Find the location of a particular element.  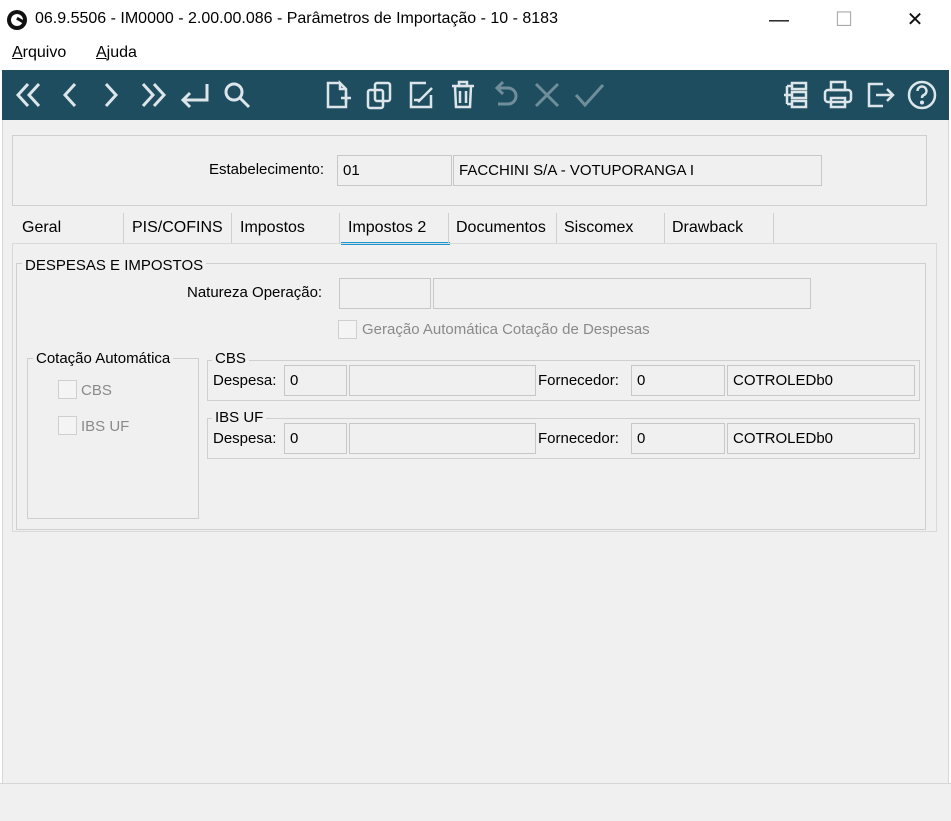

tab-impostos: Impostos is located at coordinates (272, 232).